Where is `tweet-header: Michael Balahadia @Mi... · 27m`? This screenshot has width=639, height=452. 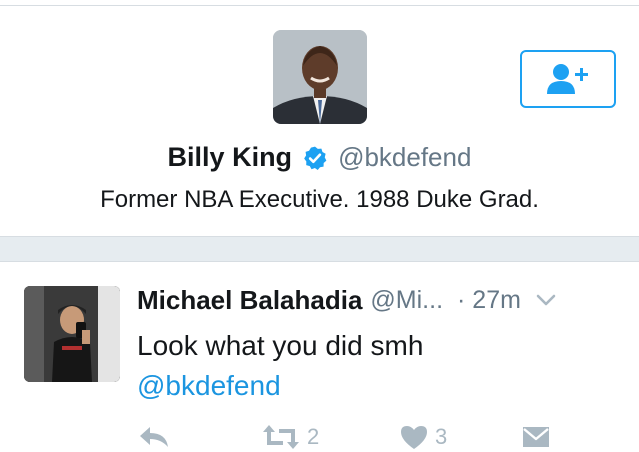 tweet-header: Michael Balahadia @Mi... · 27m is located at coordinates (377, 300).